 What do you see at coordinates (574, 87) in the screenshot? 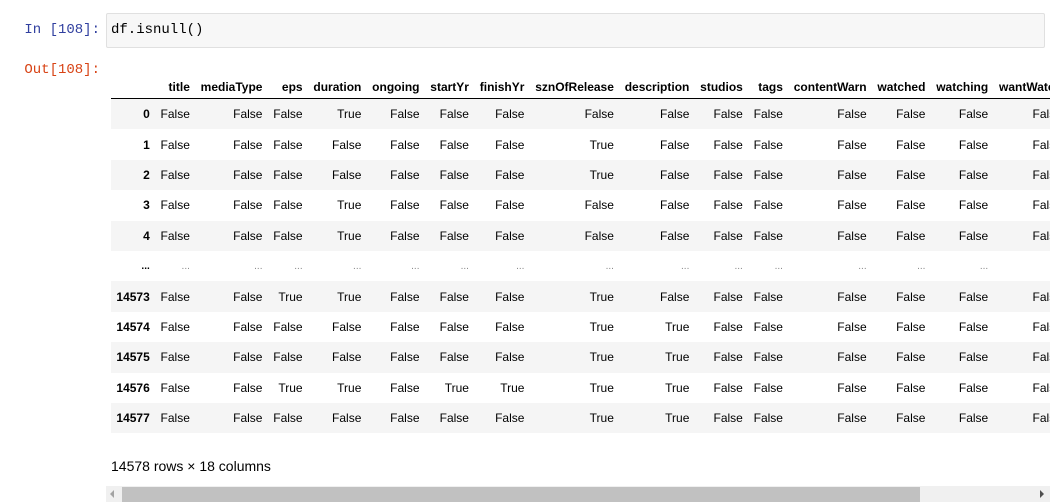
I see `column-header: sznOfRelease` at bounding box center [574, 87].